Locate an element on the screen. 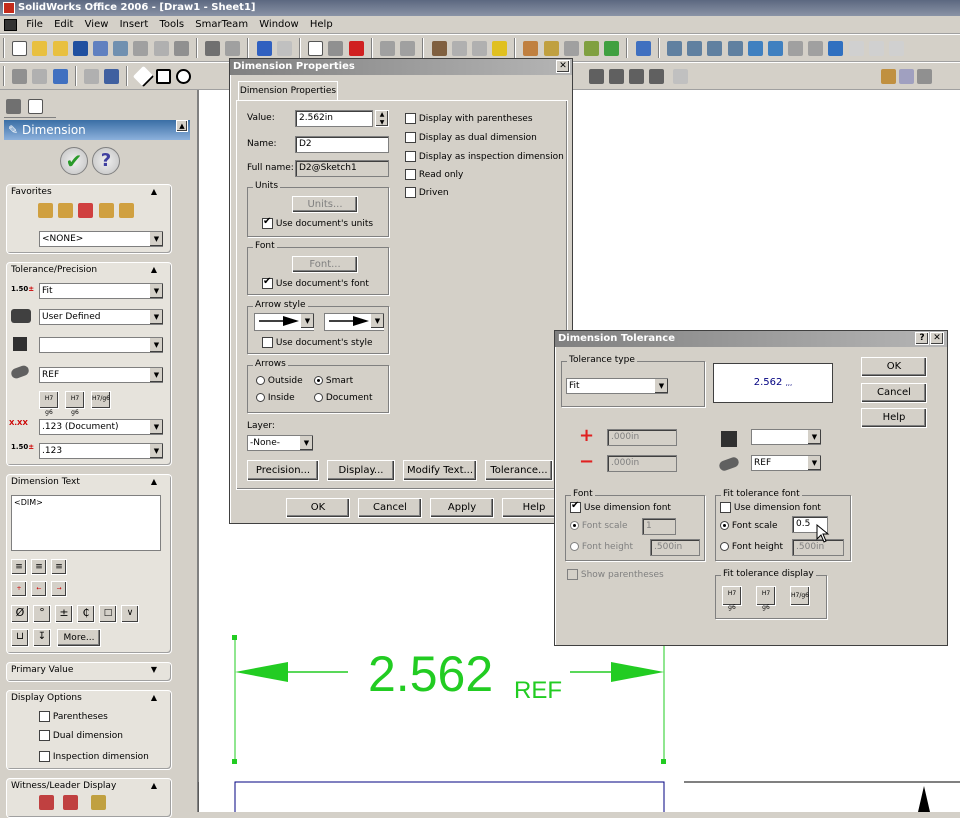  inspection-checkbox is located at coordinates (44, 756).